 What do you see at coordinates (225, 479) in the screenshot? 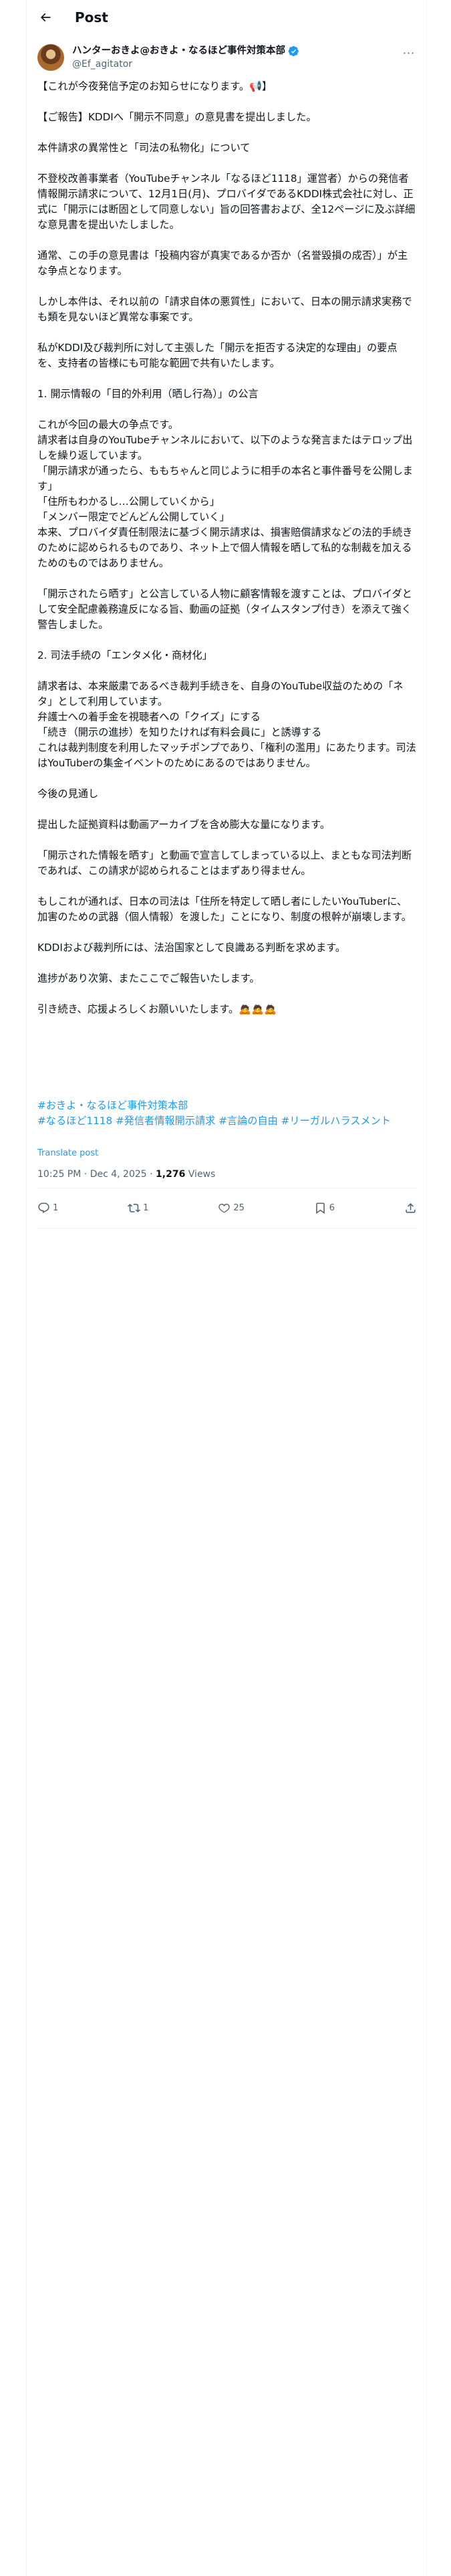
I see `post-text-line: 「開示請求が通ったら、ももちゃんと同じように相手の本名と事件番号を公開します」` at bounding box center [225, 479].